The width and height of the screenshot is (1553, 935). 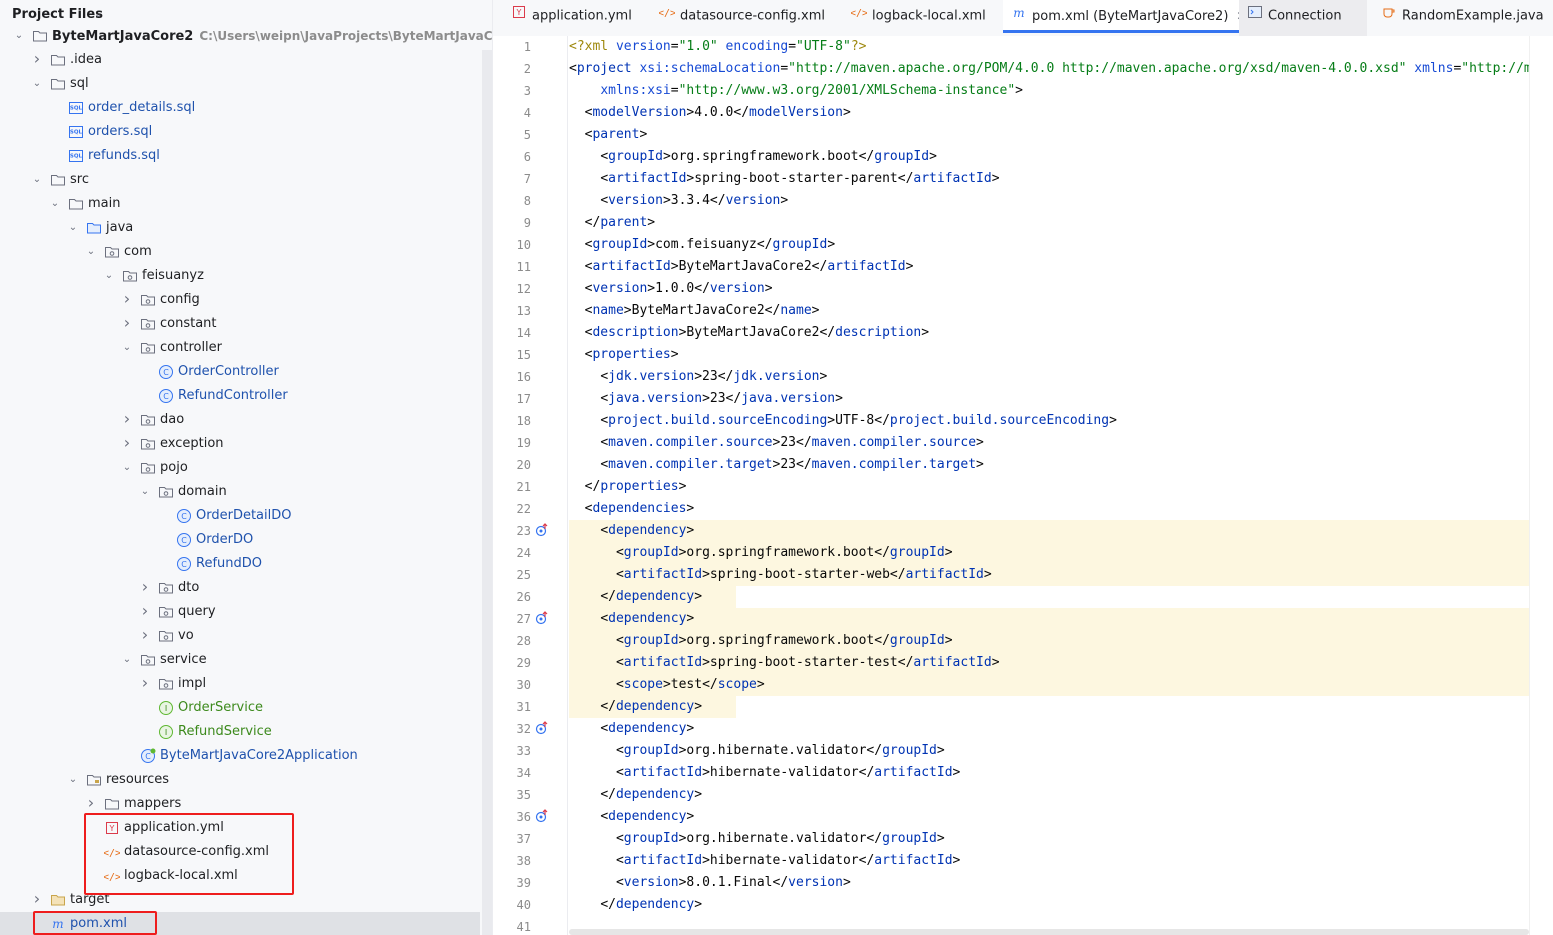 I want to click on tree-item-refundservice: I RefundService, so click(x=240, y=732).